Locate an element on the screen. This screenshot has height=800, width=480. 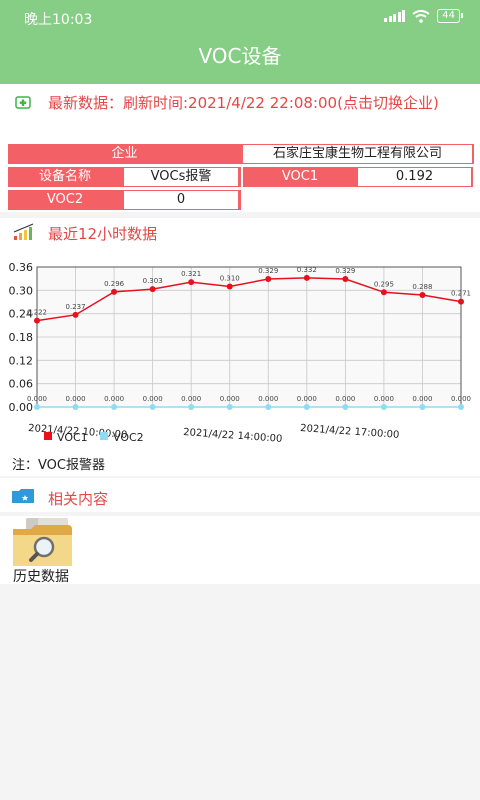
history-data-item: 历史数据 is located at coordinates (45, 551).